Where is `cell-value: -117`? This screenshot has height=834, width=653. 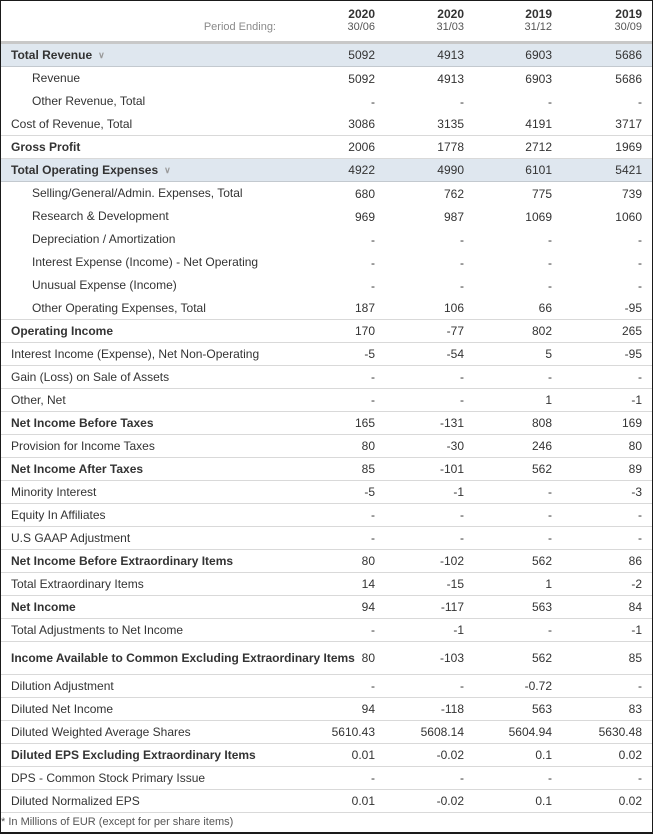
cell-value: -117 is located at coordinates (452, 607).